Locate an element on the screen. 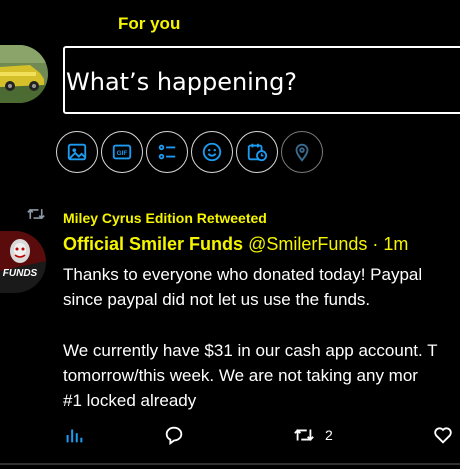 The height and width of the screenshot is (469, 460). media-button is located at coordinates (77, 152).